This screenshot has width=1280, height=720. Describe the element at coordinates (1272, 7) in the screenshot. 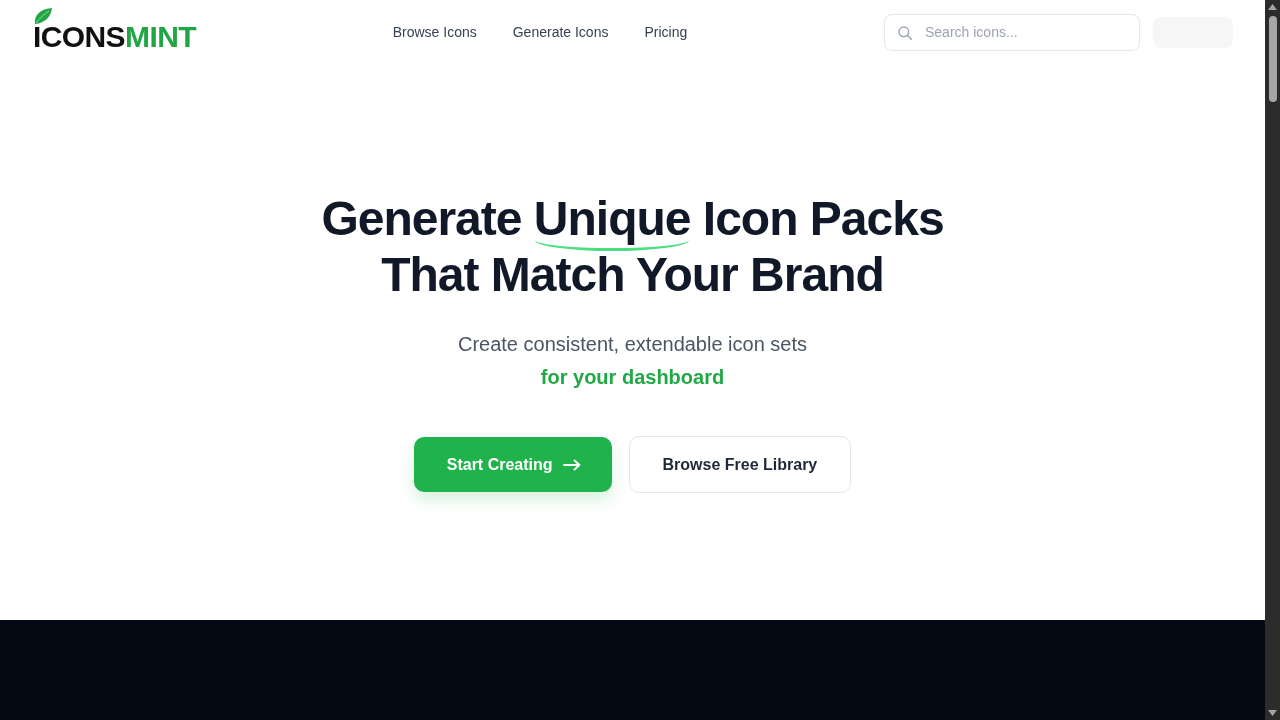

I see `scroll-up-arrow-icon` at that location.